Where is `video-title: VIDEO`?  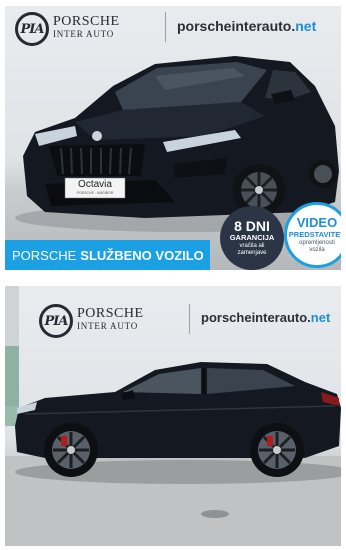 video-title: VIDEO is located at coordinates (317, 222).